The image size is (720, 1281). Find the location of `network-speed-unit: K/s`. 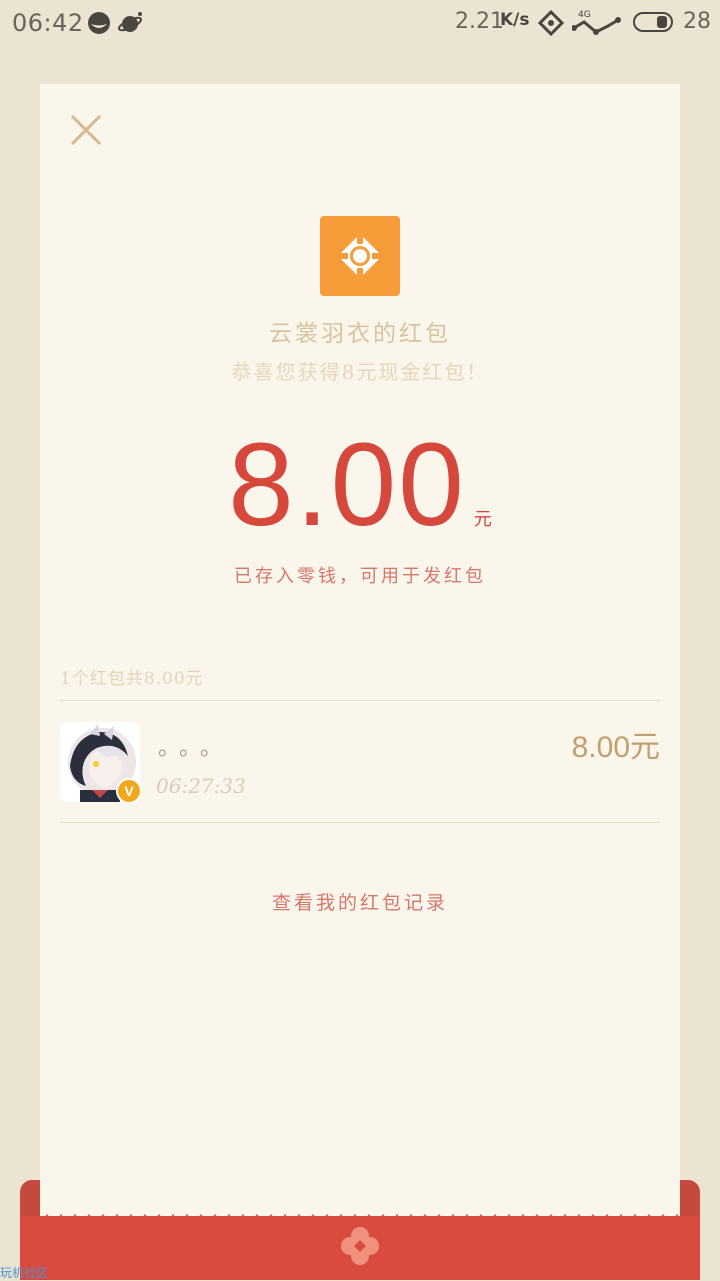

network-speed-unit: K/s is located at coordinates (515, 20).